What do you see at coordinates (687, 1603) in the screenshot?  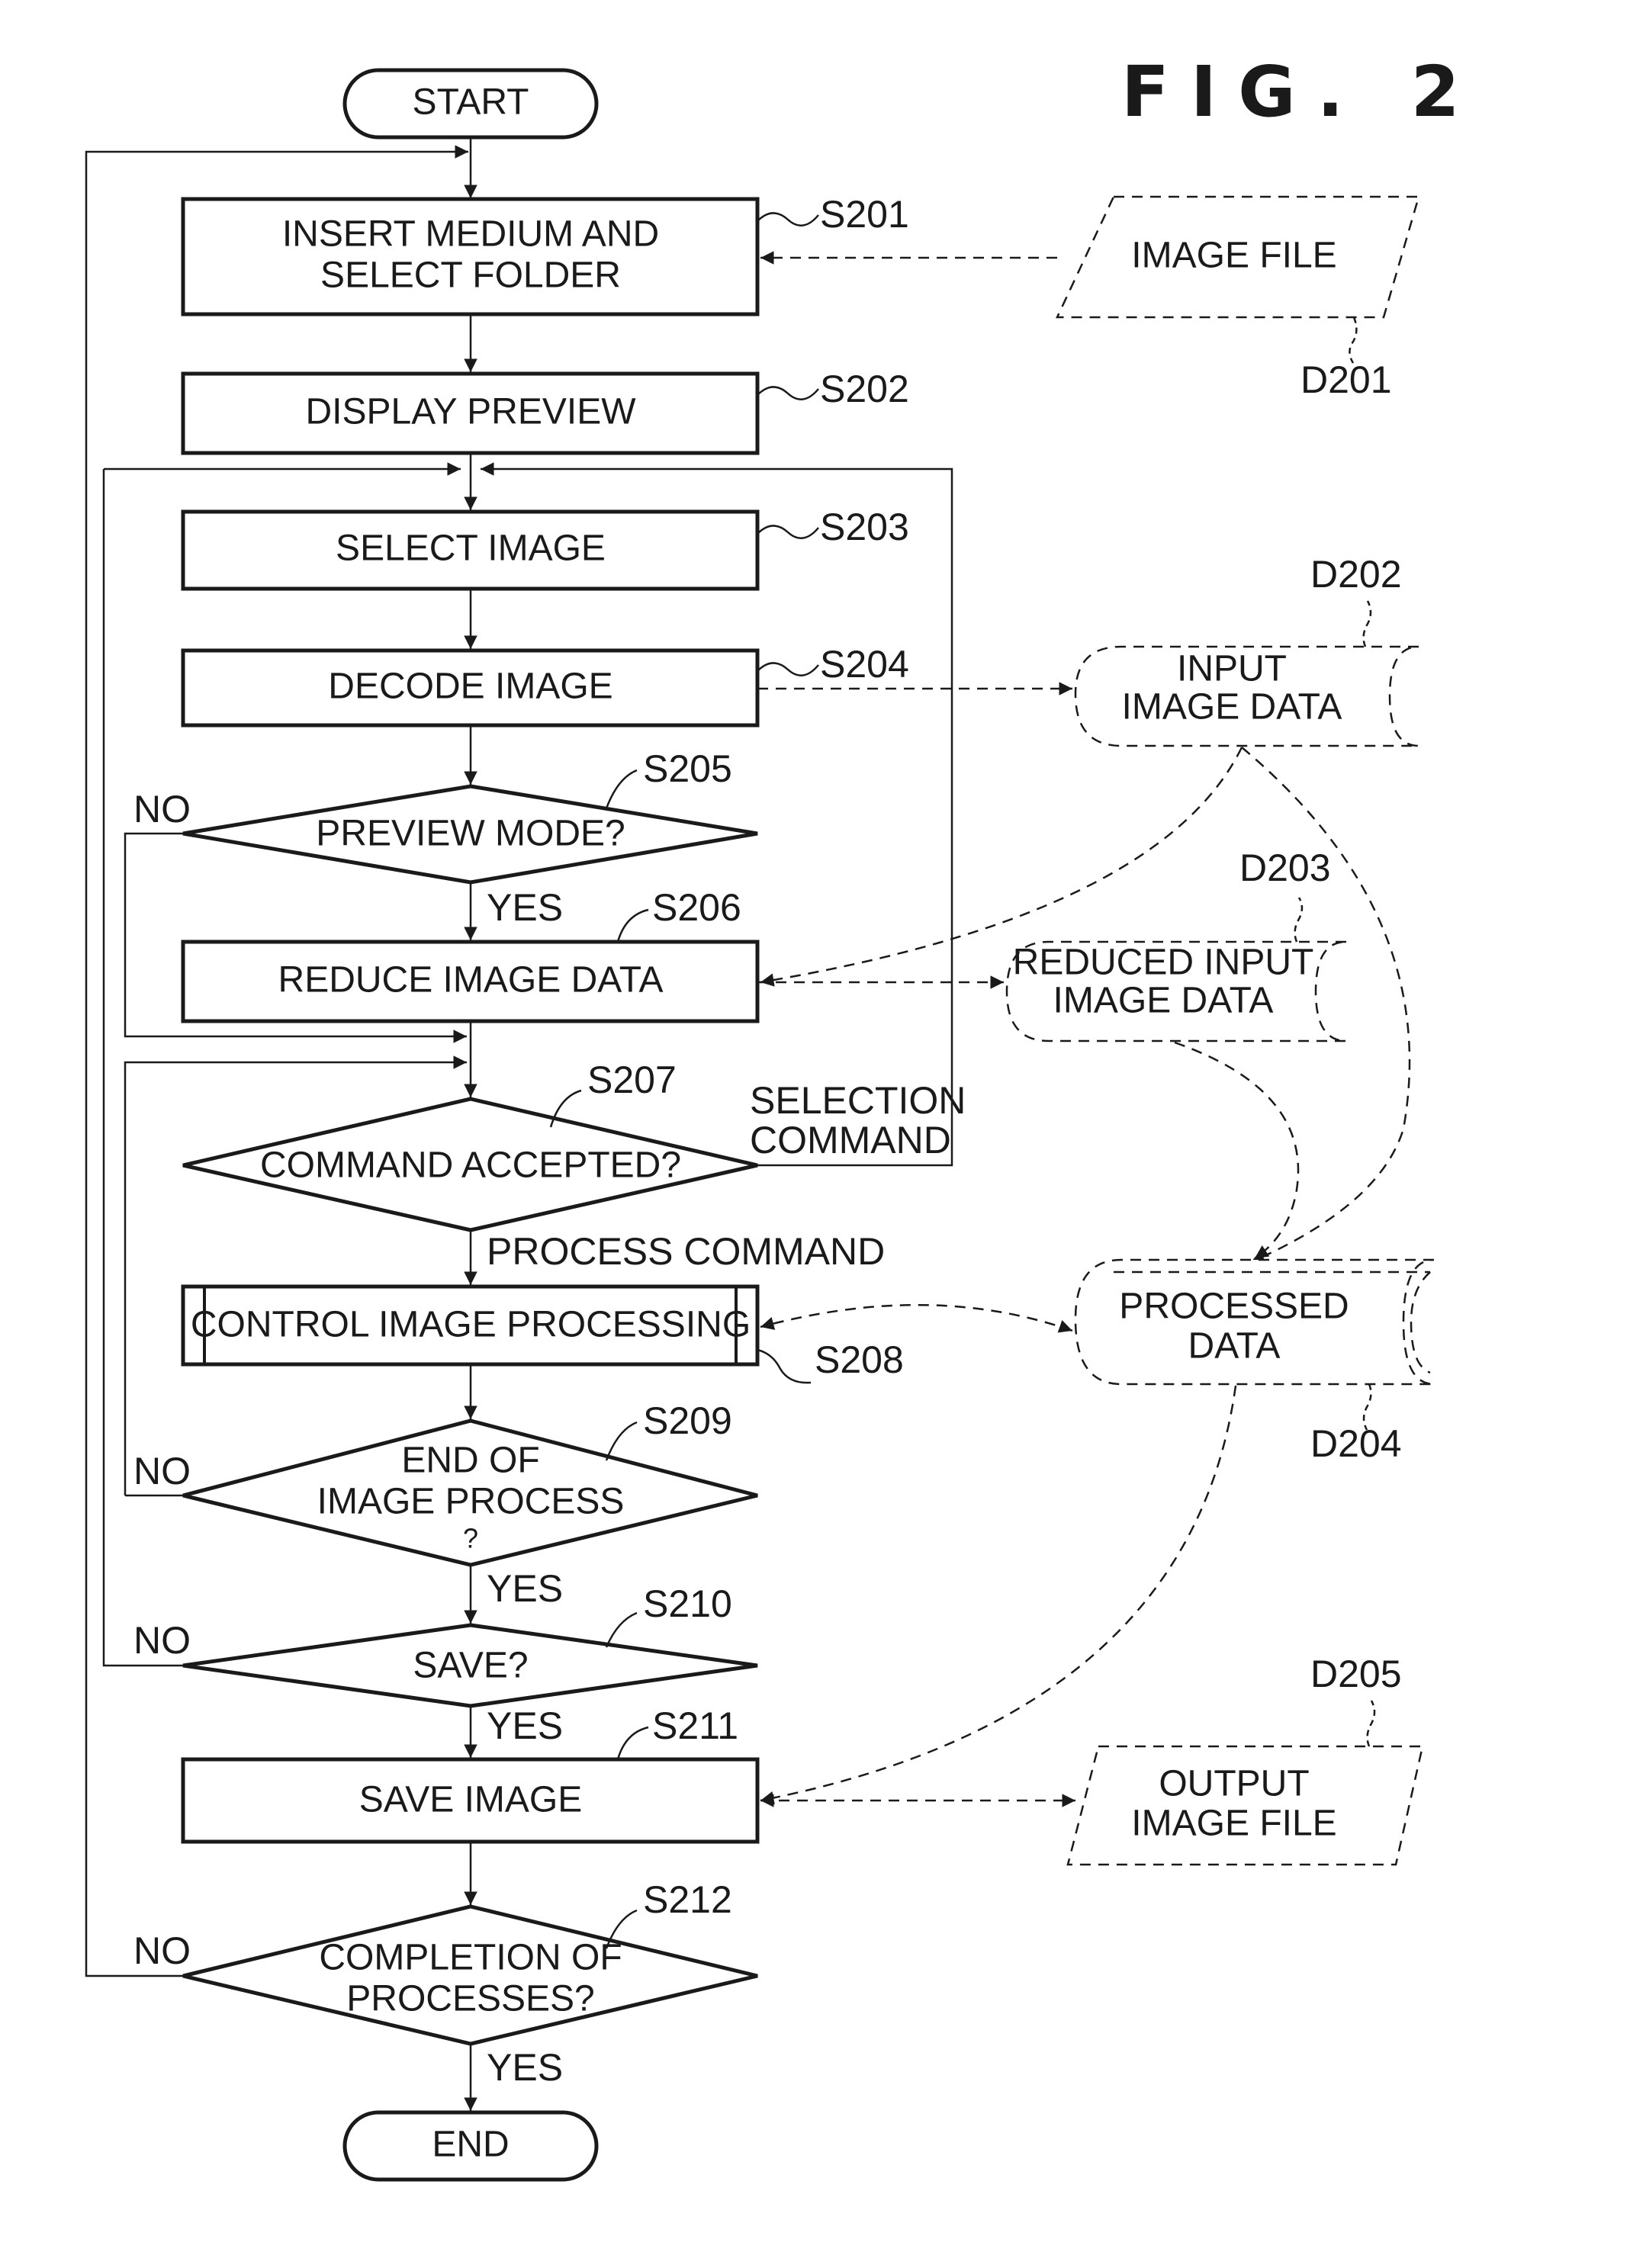 I see `s210-ref: S210` at bounding box center [687, 1603].